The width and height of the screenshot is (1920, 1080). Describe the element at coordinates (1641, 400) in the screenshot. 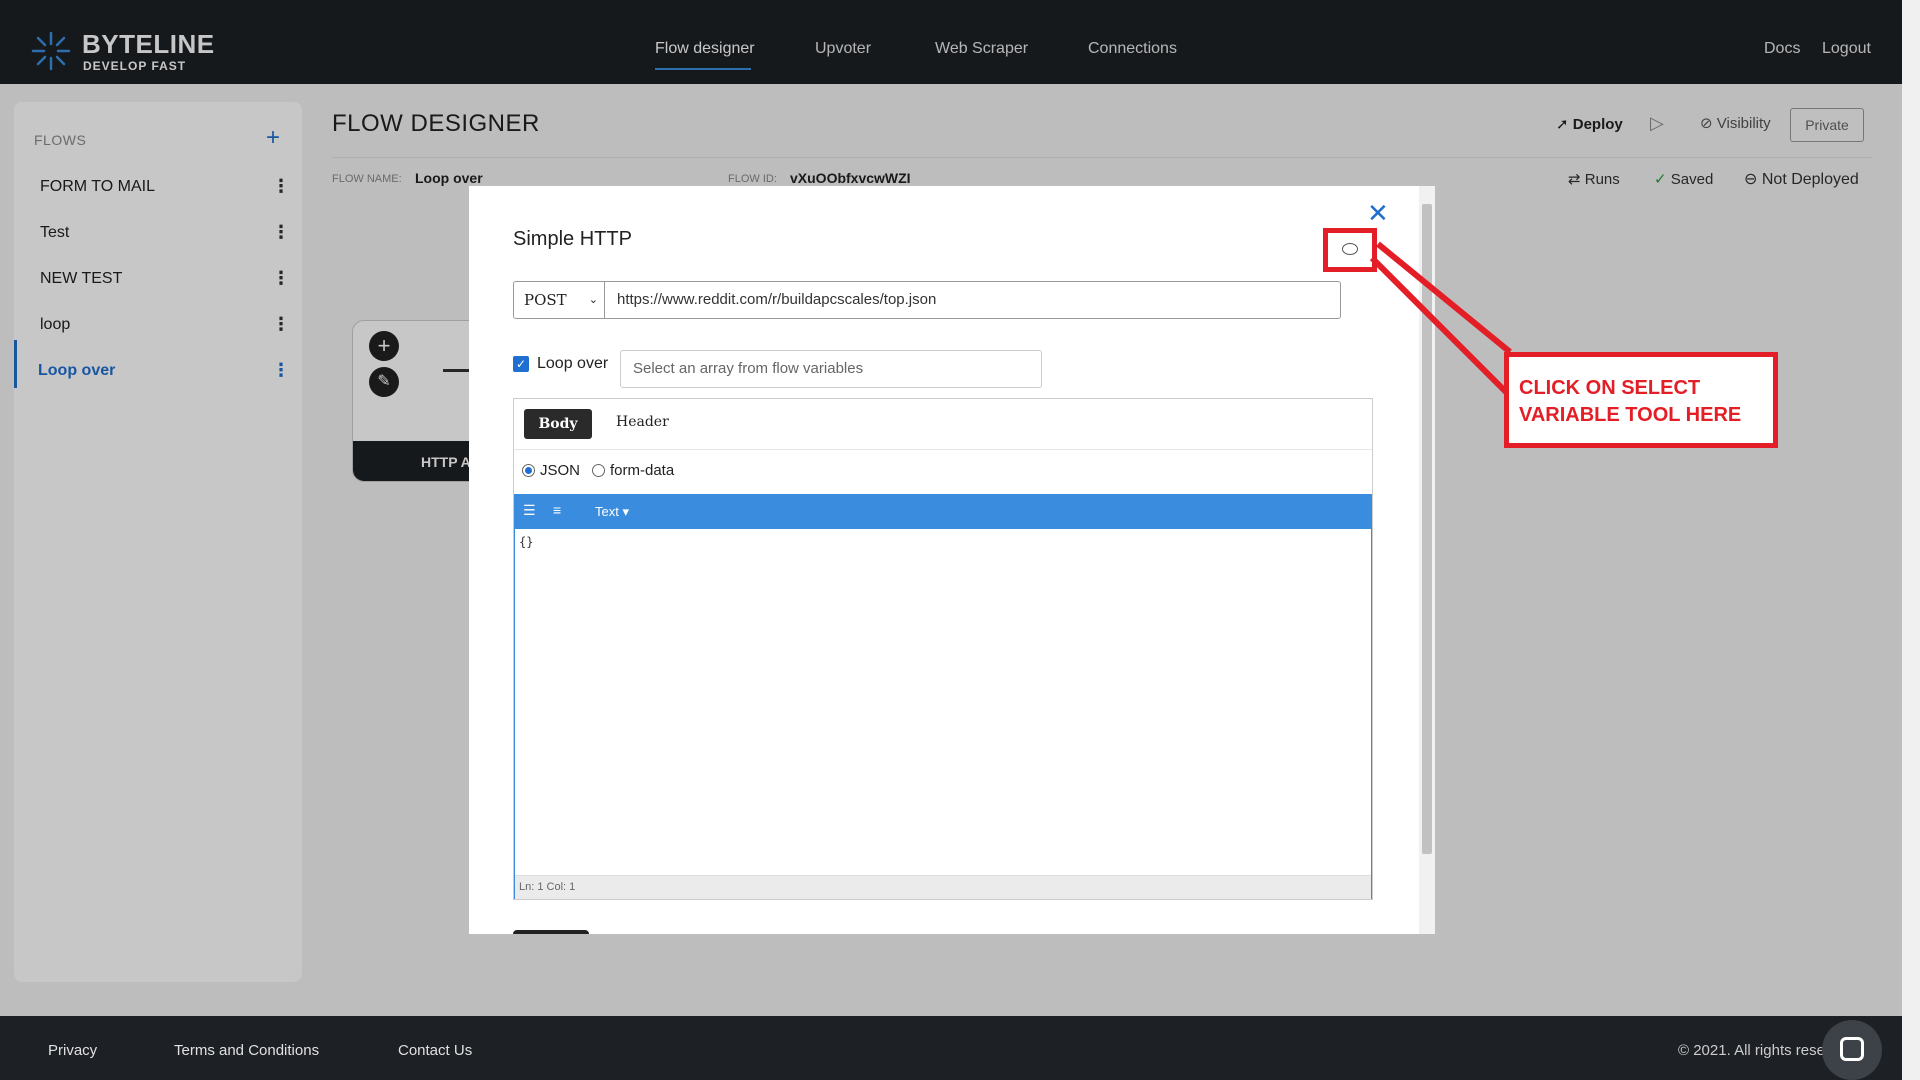

I see `annotation-callout: CLICK ON SELECT VARIABLE TOOL HERE` at that location.